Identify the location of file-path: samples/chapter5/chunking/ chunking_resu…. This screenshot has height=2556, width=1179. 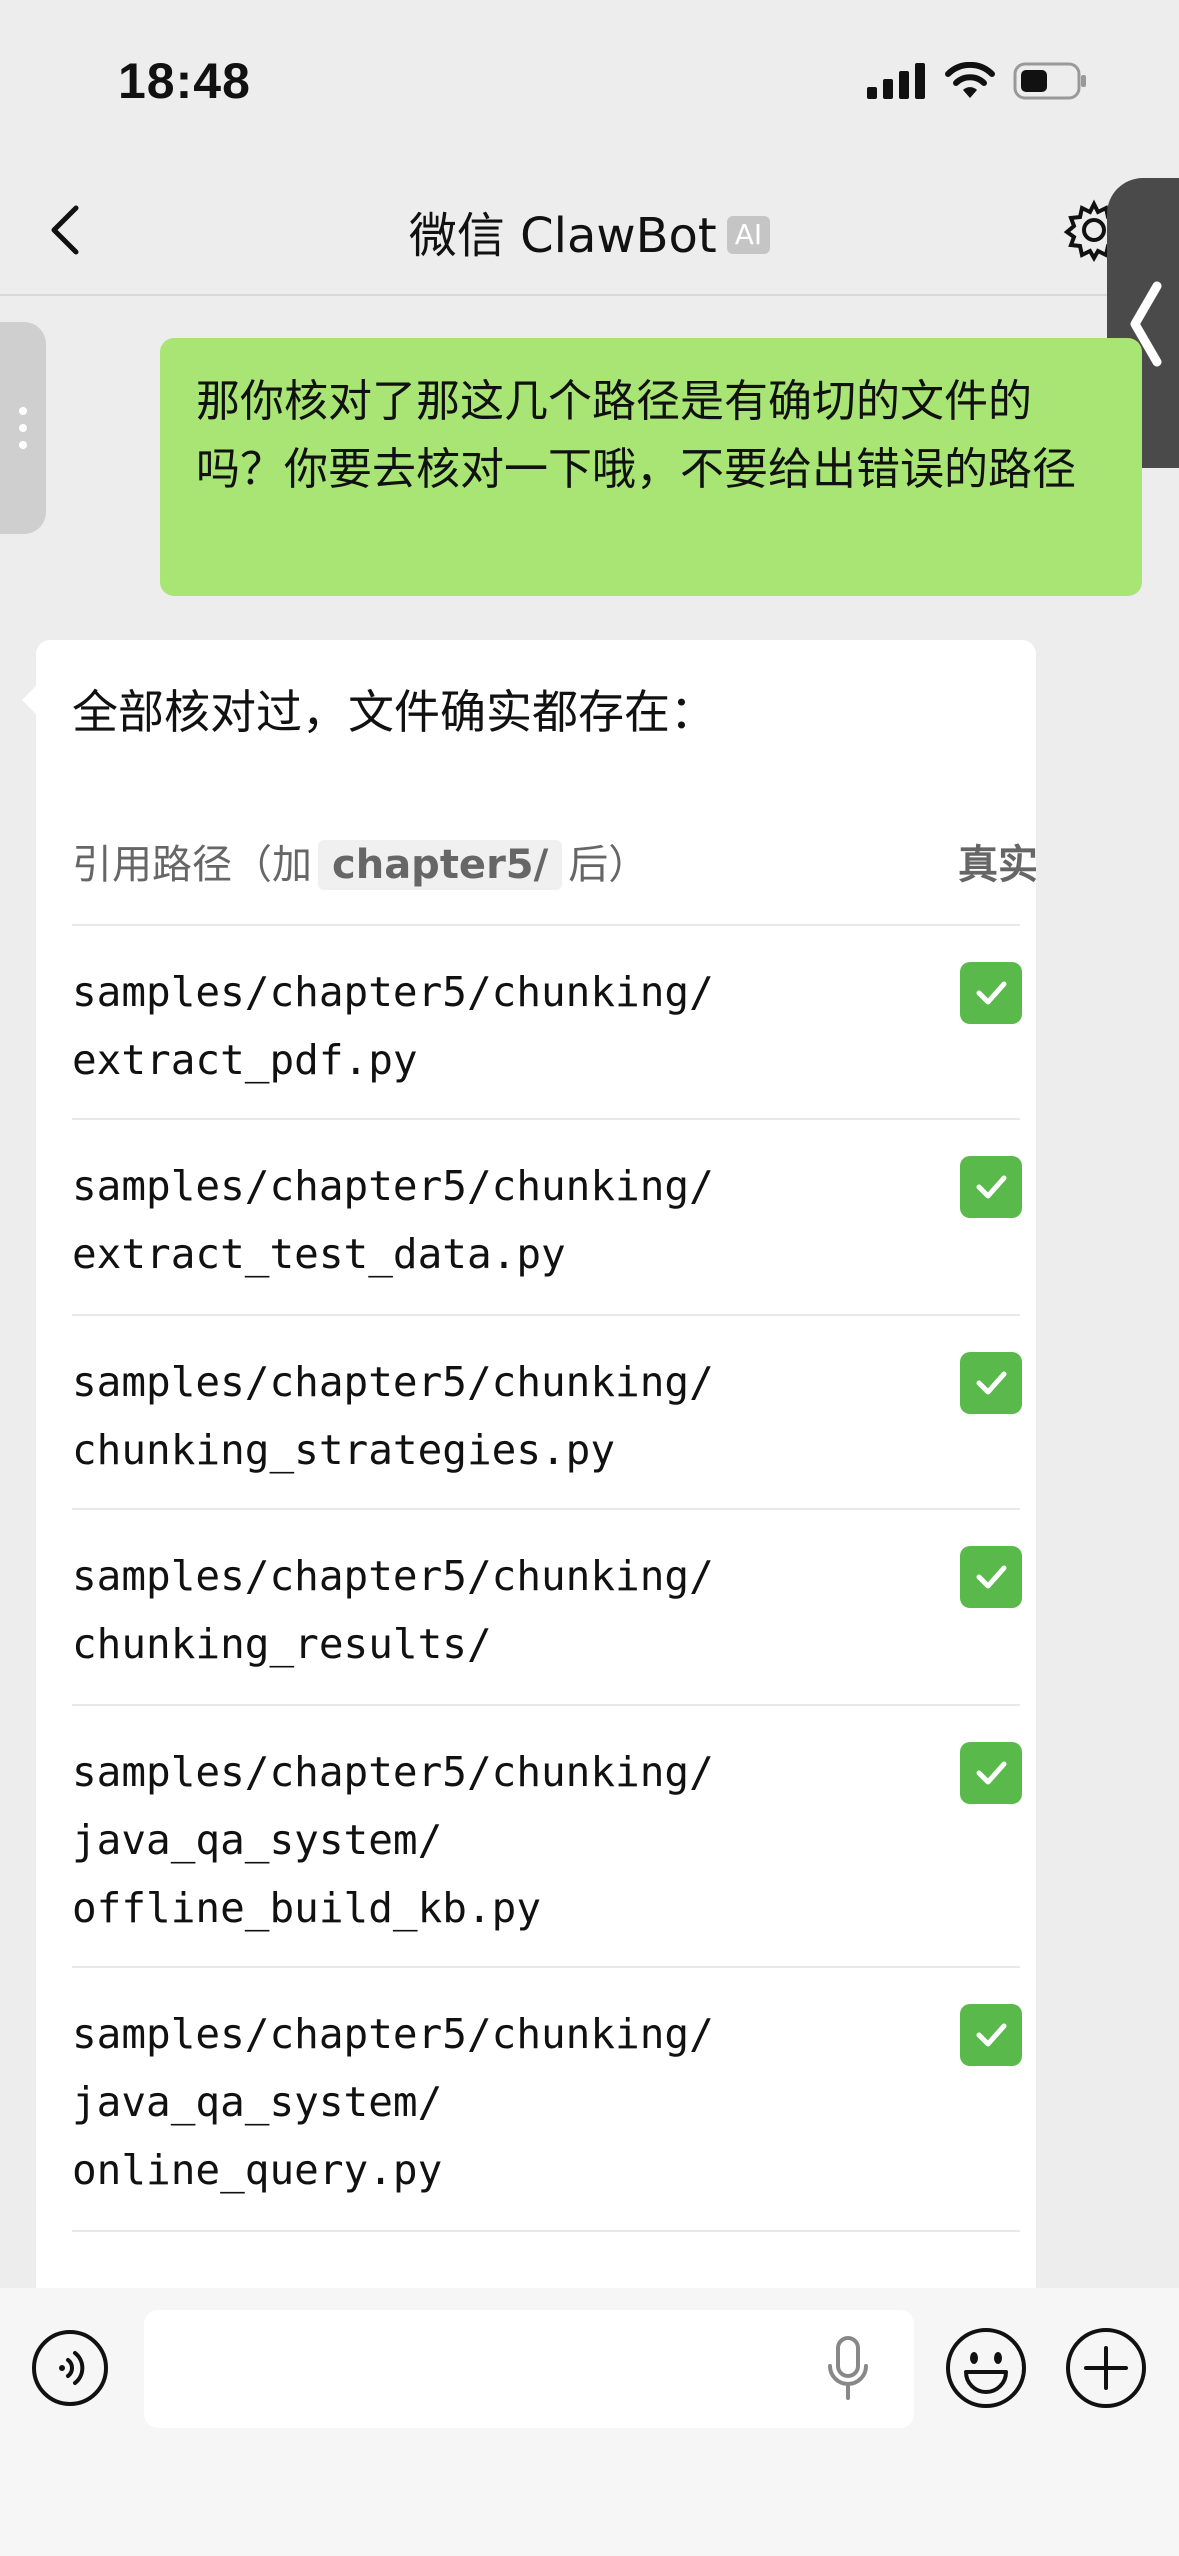
(393, 1610).